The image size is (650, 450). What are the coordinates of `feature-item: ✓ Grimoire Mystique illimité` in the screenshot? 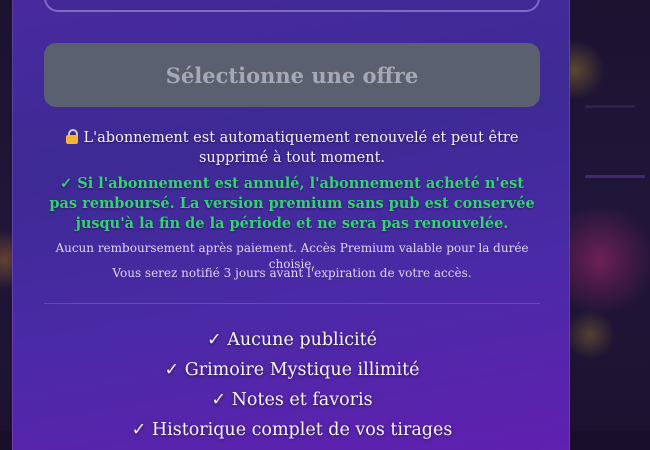 It's located at (292, 370).